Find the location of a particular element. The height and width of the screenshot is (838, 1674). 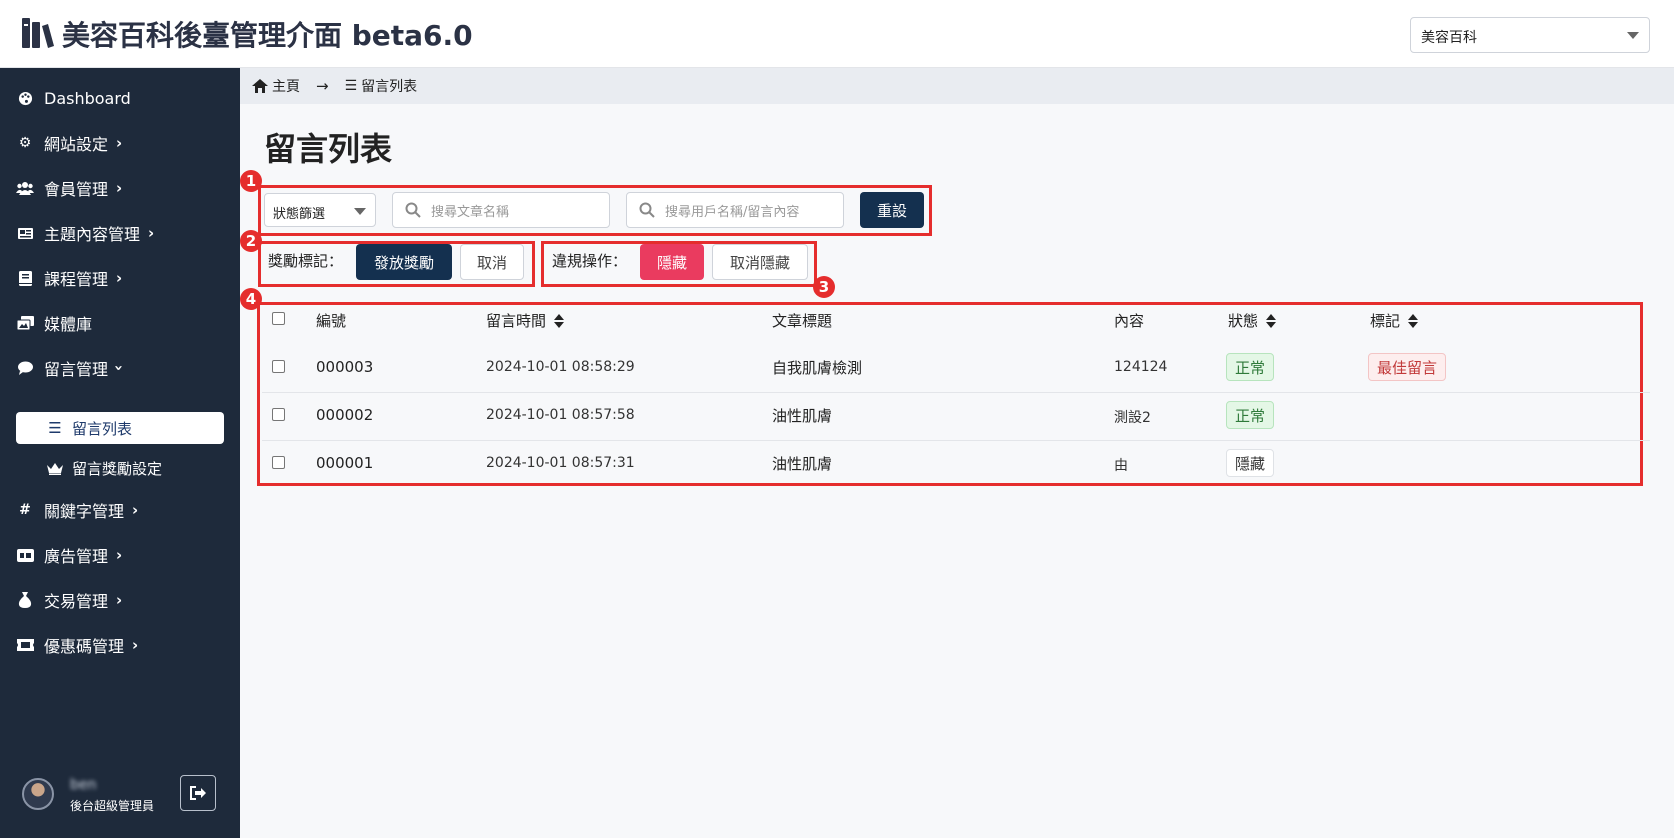

give-reward-button: 發放獎勵 is located at coordinates (404, 262).